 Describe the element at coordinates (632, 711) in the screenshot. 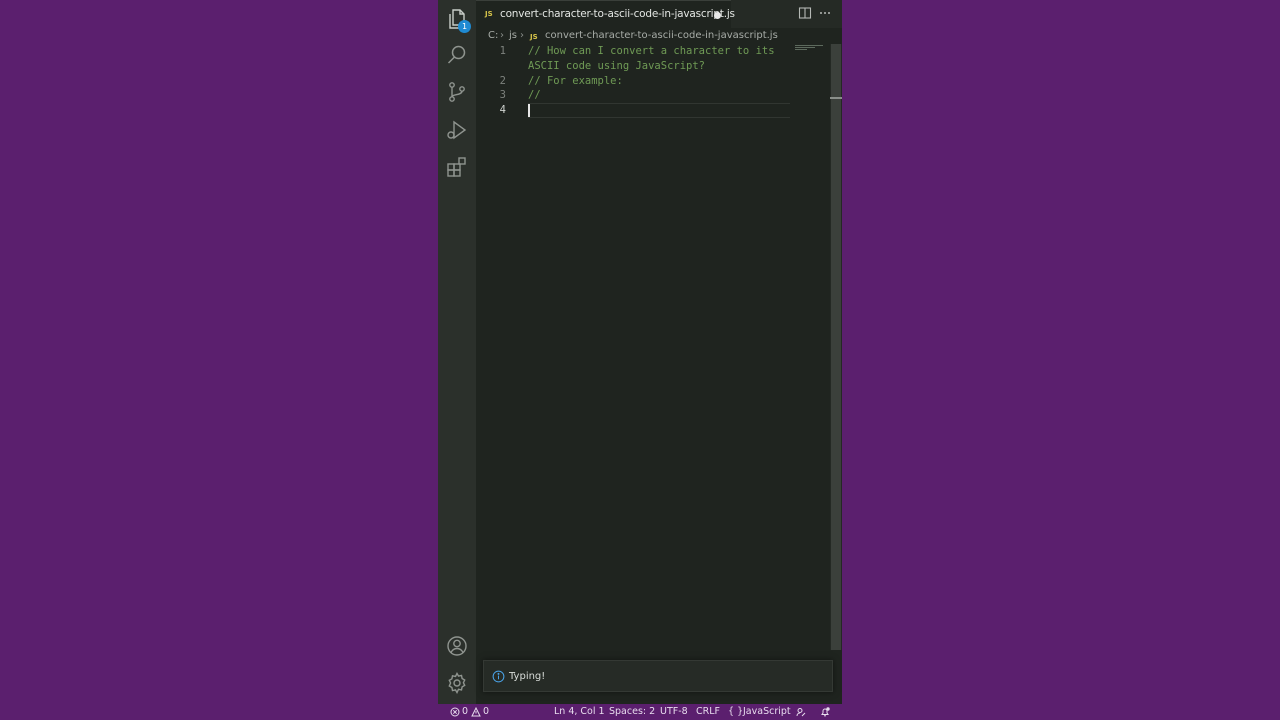

I see `indentation: Spaces: 2` at that location.